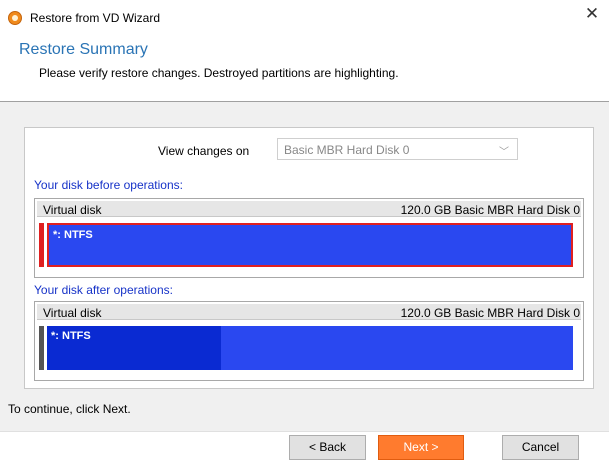 This screenshot has width=609, height=470. I want to click on app-logo-icon, so click(15, 18).